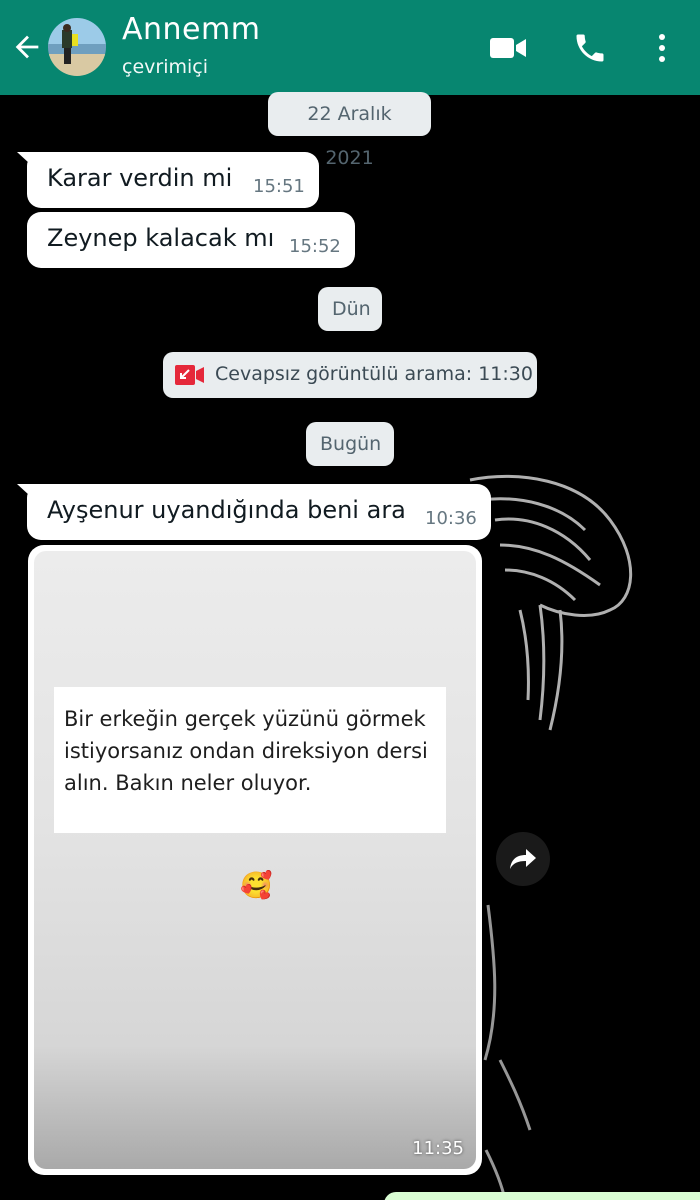 The height and width of the screenshot is (1200, 700). I want to click on missed-call-notice: Cevapsız görüntülü arama: 11:30, so click(350, 375).